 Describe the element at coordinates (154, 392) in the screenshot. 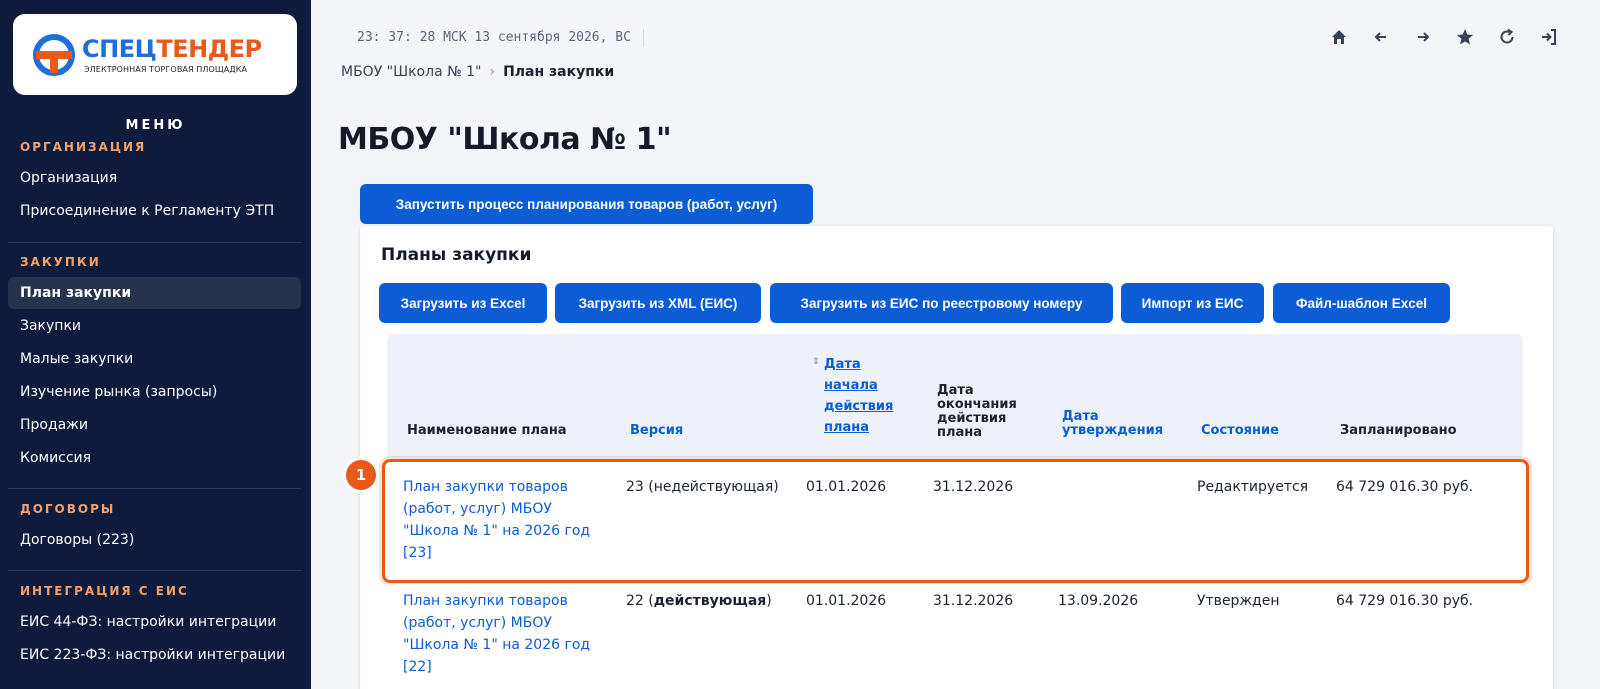

I see `sidebar-item-market-research: Изучение рынка (запросы)` at that location.